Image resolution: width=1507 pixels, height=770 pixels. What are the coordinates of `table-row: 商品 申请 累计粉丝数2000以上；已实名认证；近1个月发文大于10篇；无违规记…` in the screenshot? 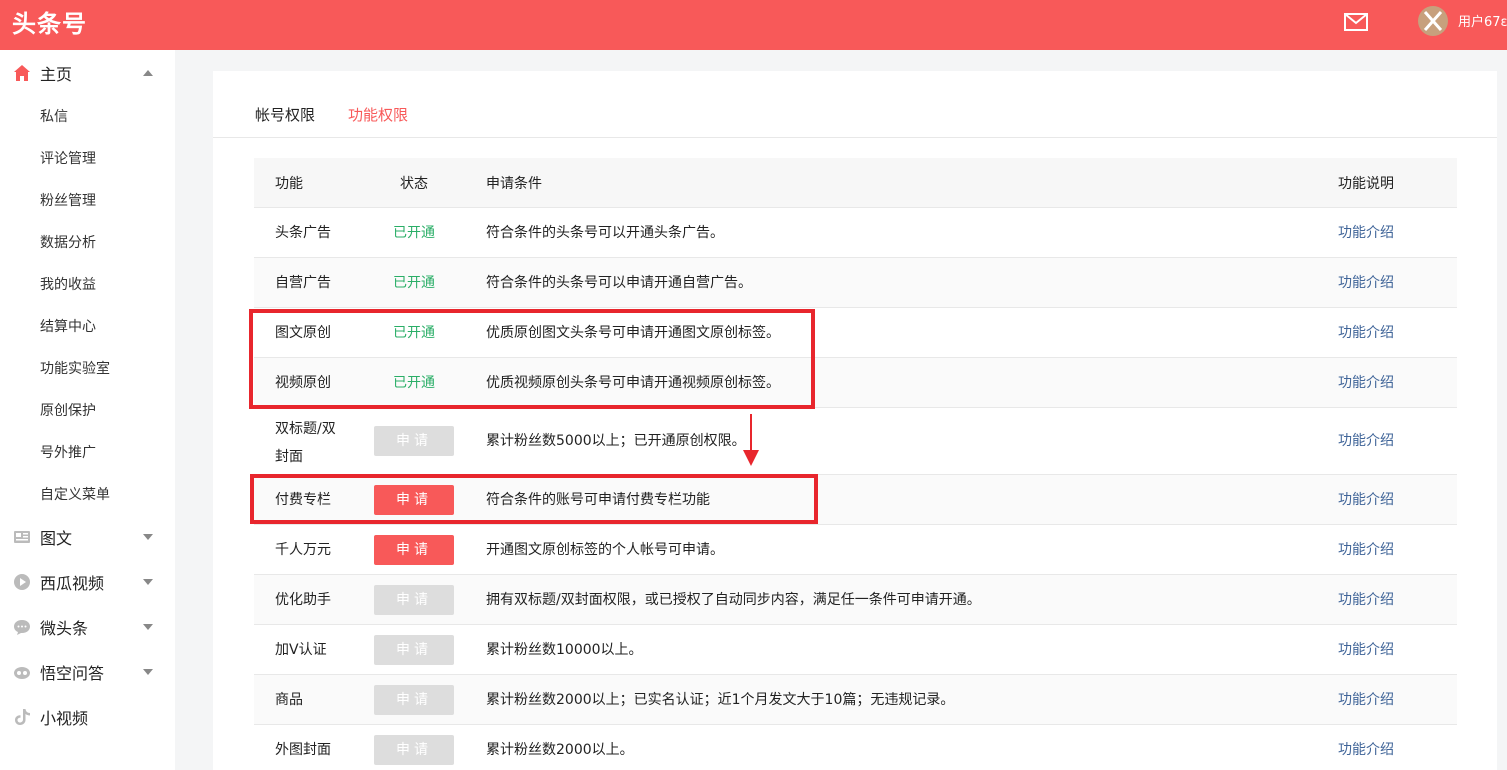 It's located at (855, 700).